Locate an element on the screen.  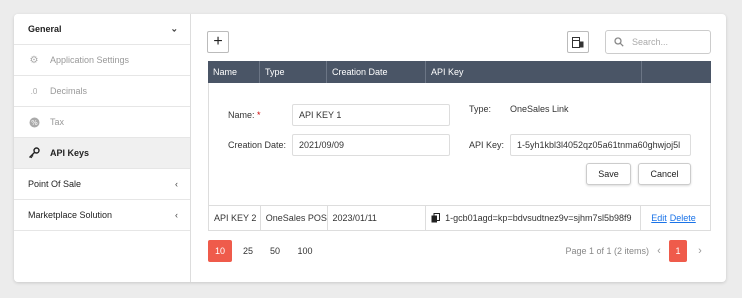
type-value: OneSales Link is located at coordinates (539, 109).